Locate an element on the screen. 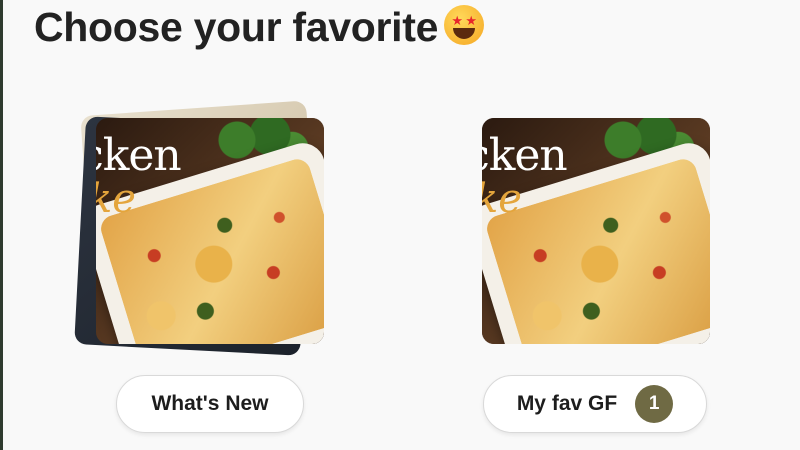  my-fav-gf-button: My fav GF 1 is located at coordinates (595, 404).